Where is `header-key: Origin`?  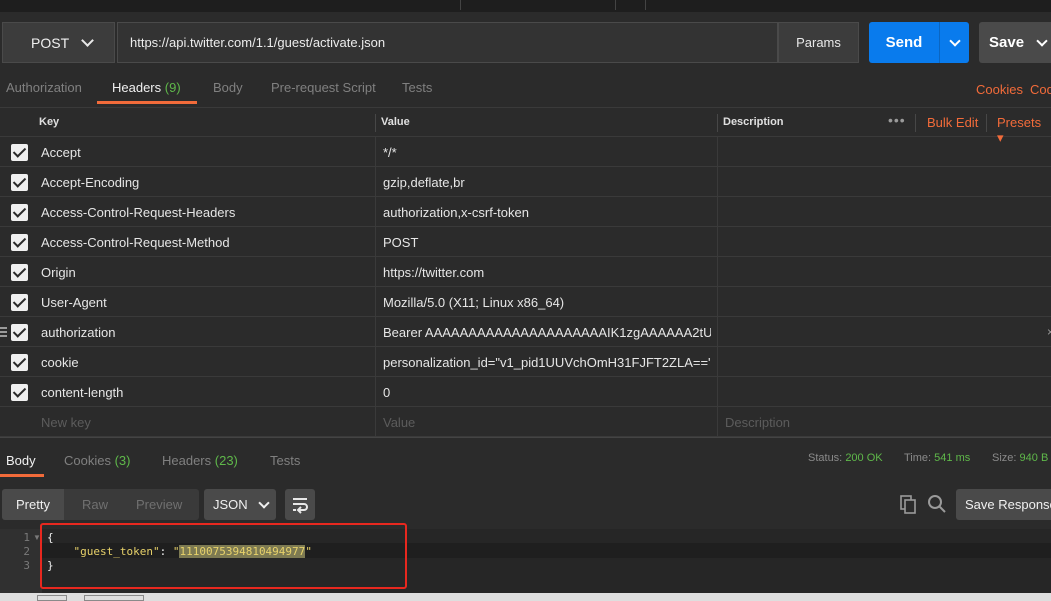
header-key: Origin is located at coordinates (58, 272).